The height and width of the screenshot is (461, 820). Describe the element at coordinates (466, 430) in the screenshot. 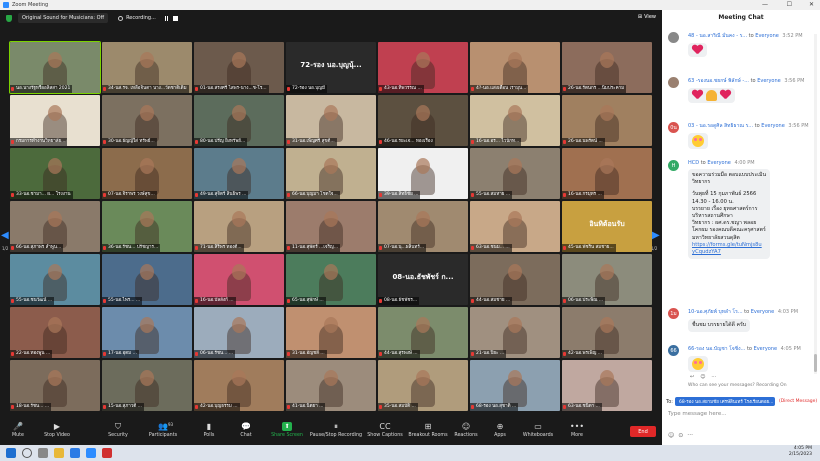

I see `toolbar-reactions-button: ☺ Reactions` at that location.